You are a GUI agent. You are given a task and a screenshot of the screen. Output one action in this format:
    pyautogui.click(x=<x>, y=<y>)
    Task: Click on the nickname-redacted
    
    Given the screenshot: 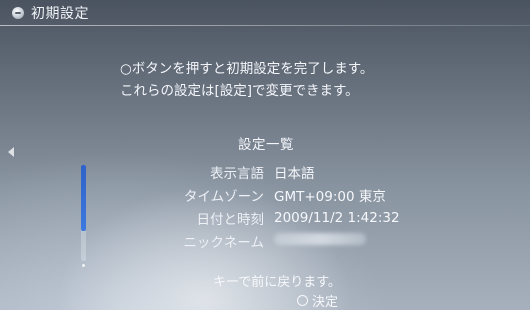 What is the action you would take?
    pyautogui.click(x=320, y=238)
    